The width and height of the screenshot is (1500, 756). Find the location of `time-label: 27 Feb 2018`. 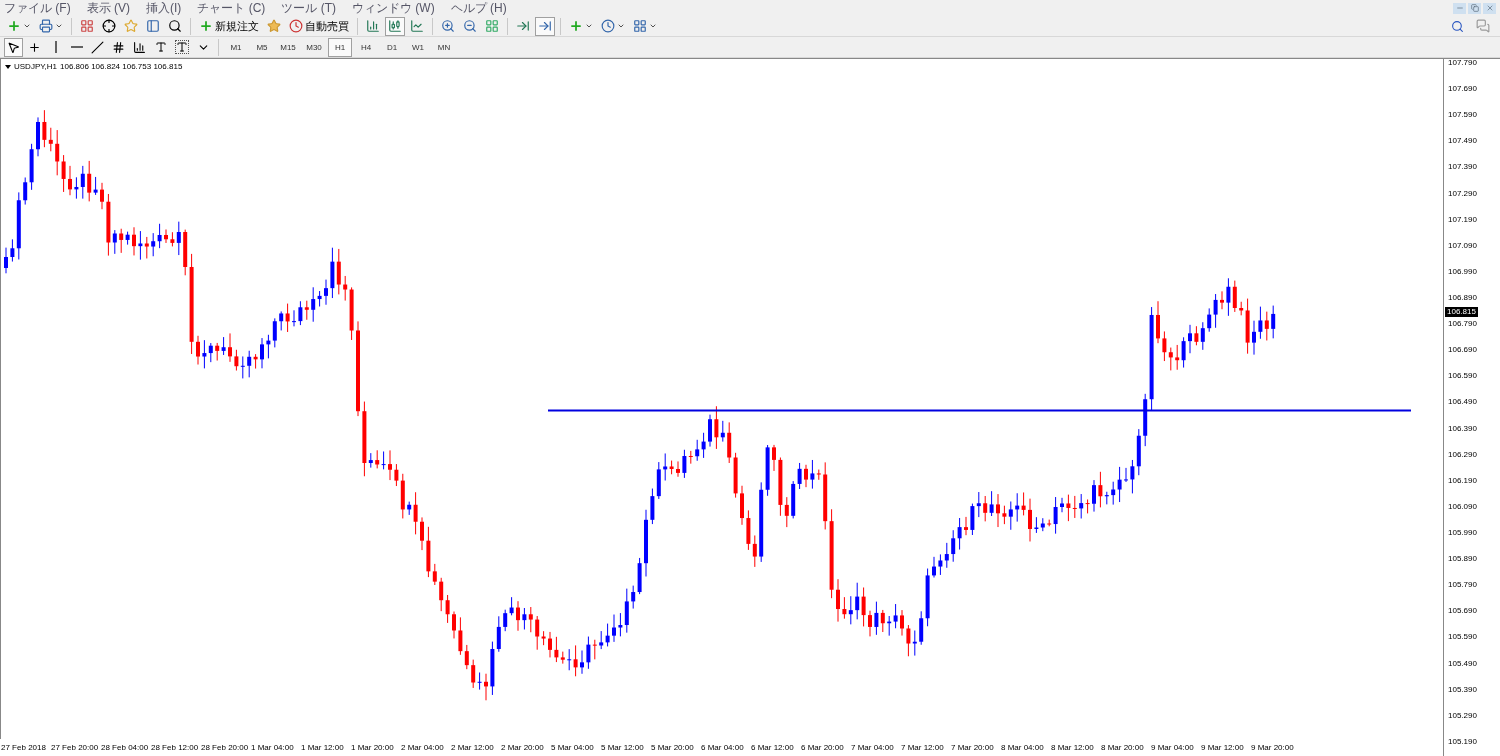

time-label: 27 Feb 2018 is located at coordinates (24, 747).